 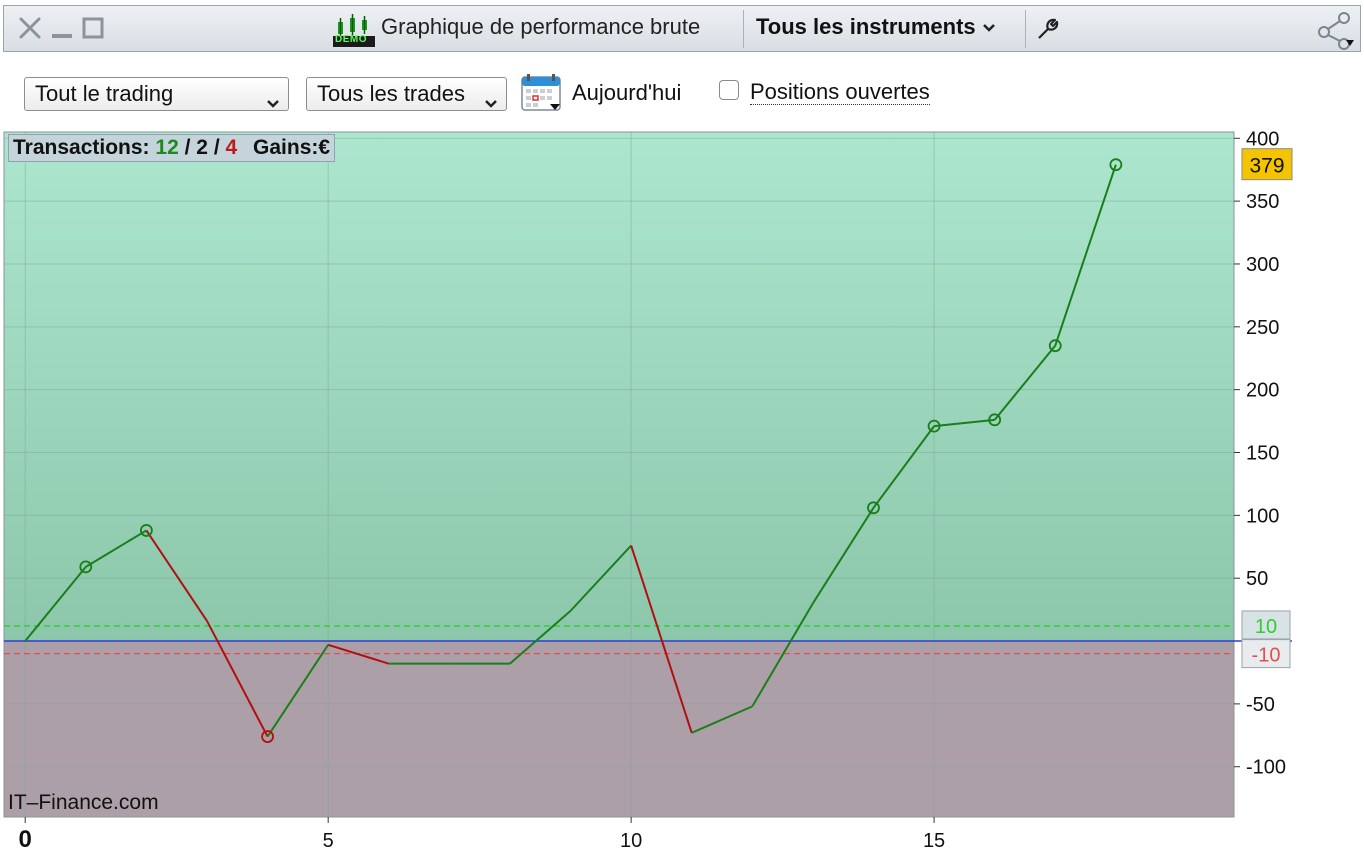 What do you see at coordinates (729, 90) in the screenshot?
I see `open-positions-checkbox` at bounding box center [729, 90].